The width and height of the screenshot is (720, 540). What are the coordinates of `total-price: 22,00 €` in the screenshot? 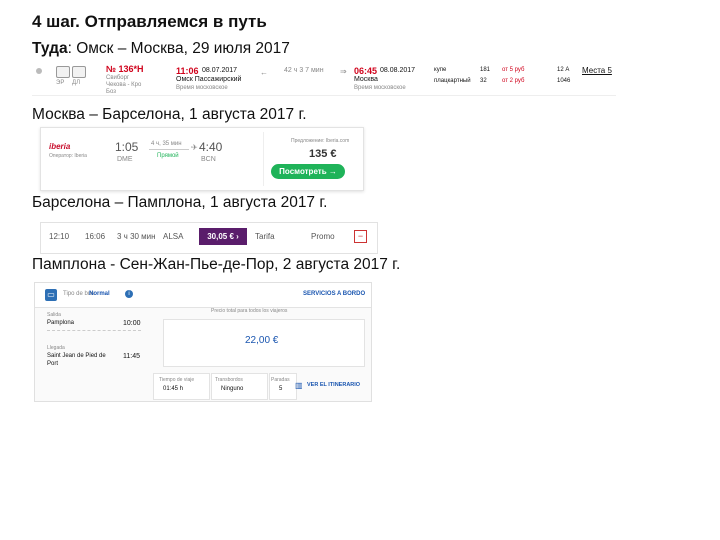 It's located at (262, 340).